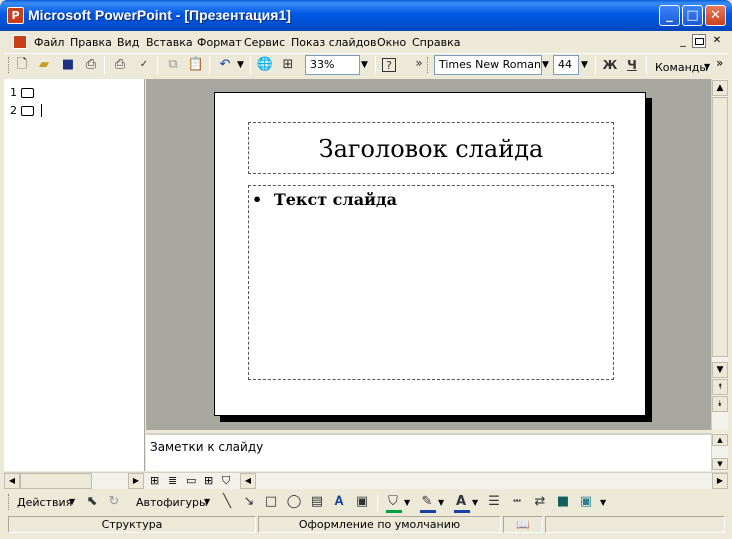 Image resolution: width=732 pixels, height=539 pixels. I want to click on rectangle-tool-icon: □, so click(271, 502).